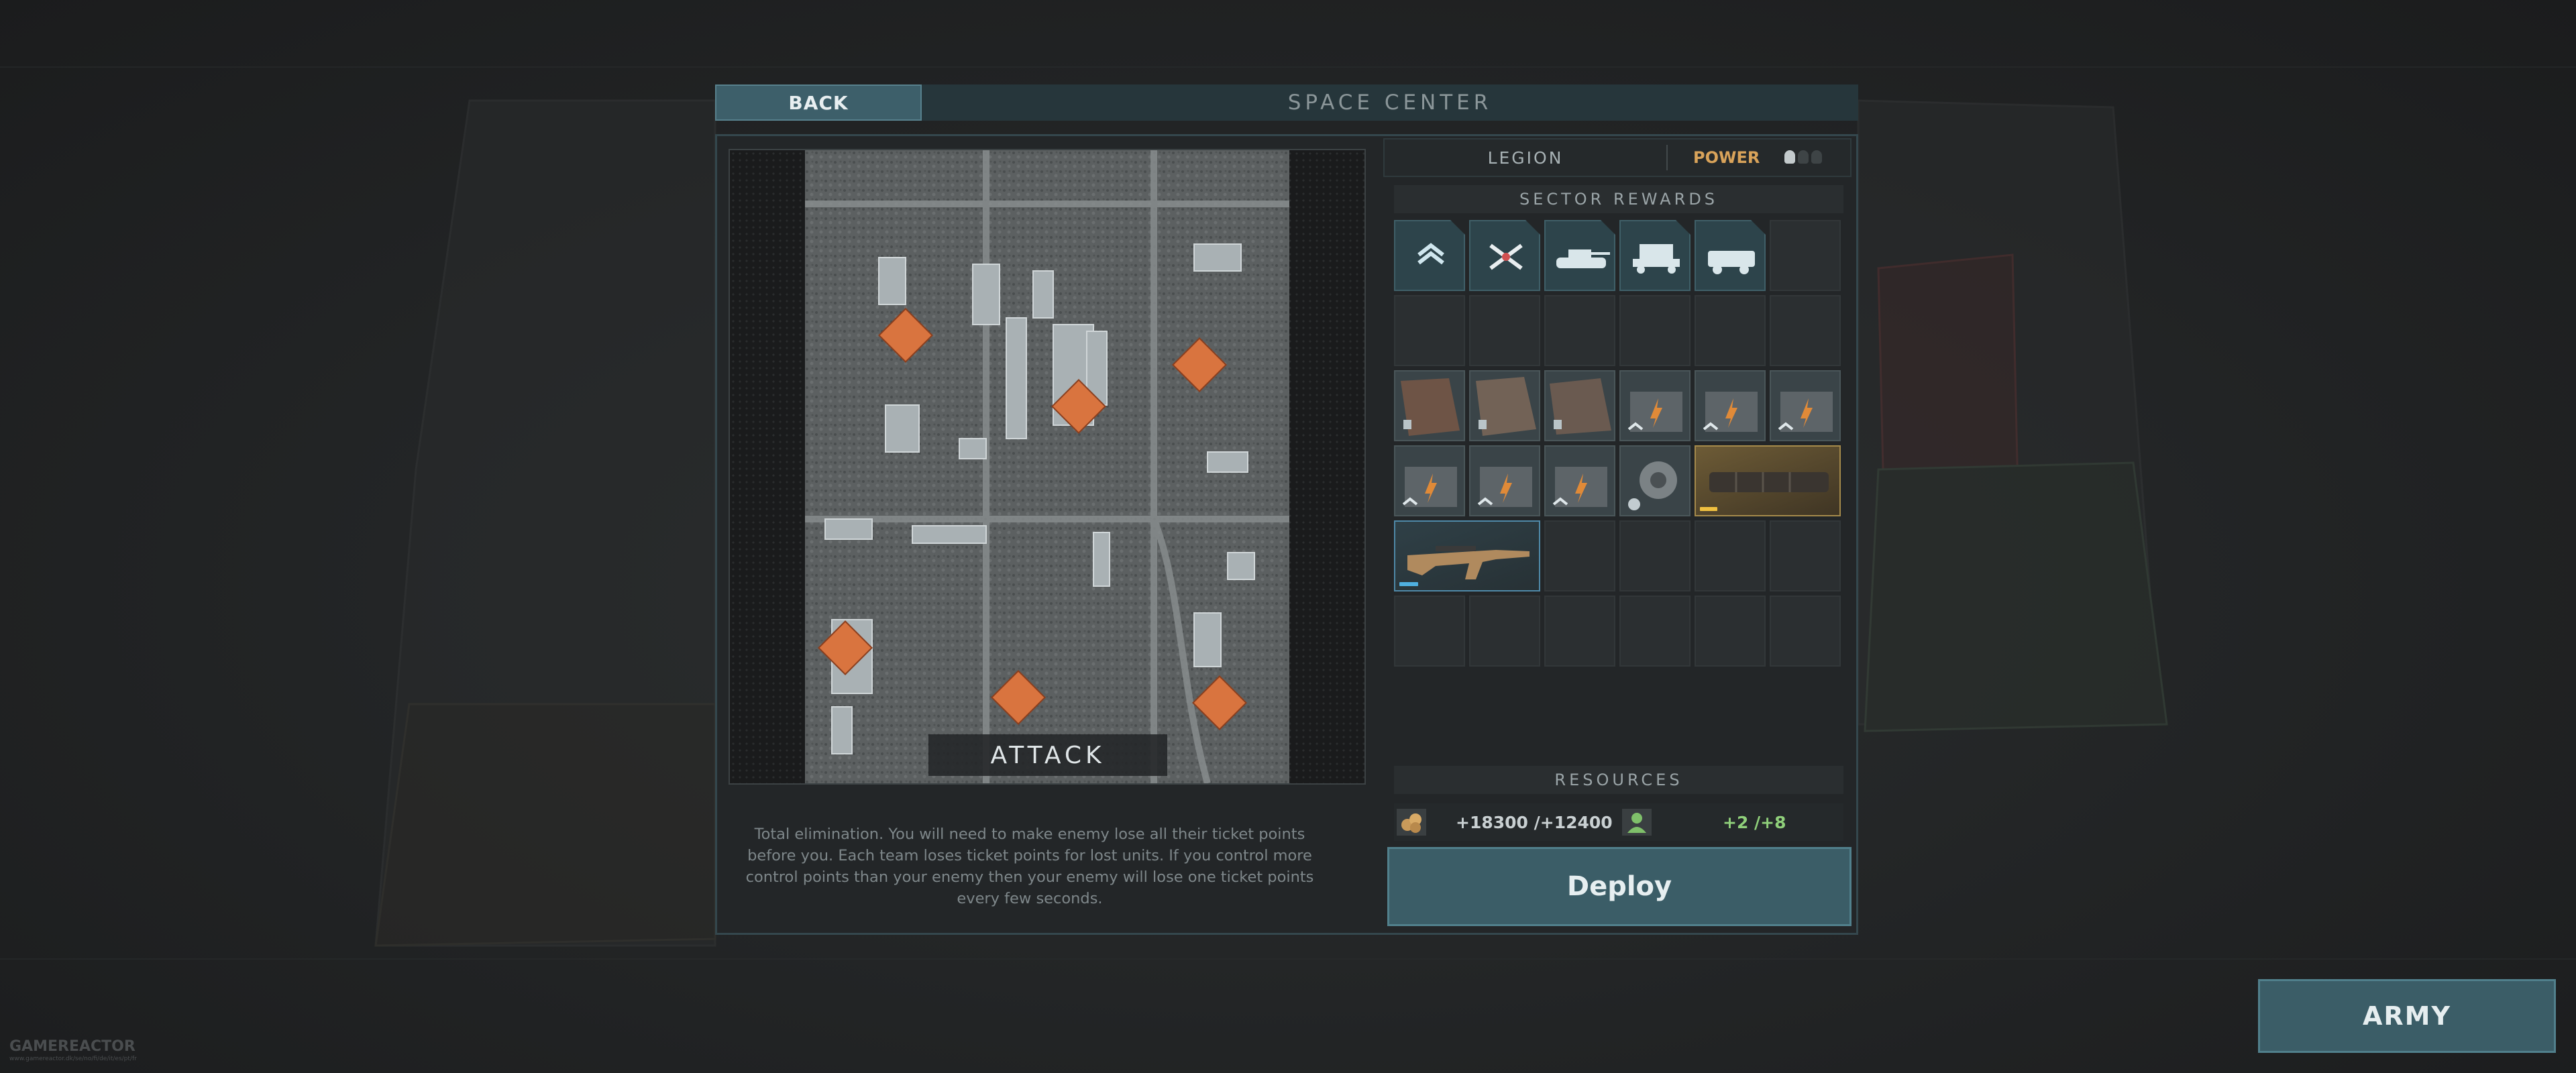 Image resolution: width=2576 pixels, height=1073 pixels. Describe the element at coordinates (1047, 755) in the screenshot. I see `game-mode-label: ATTACK` at that location.